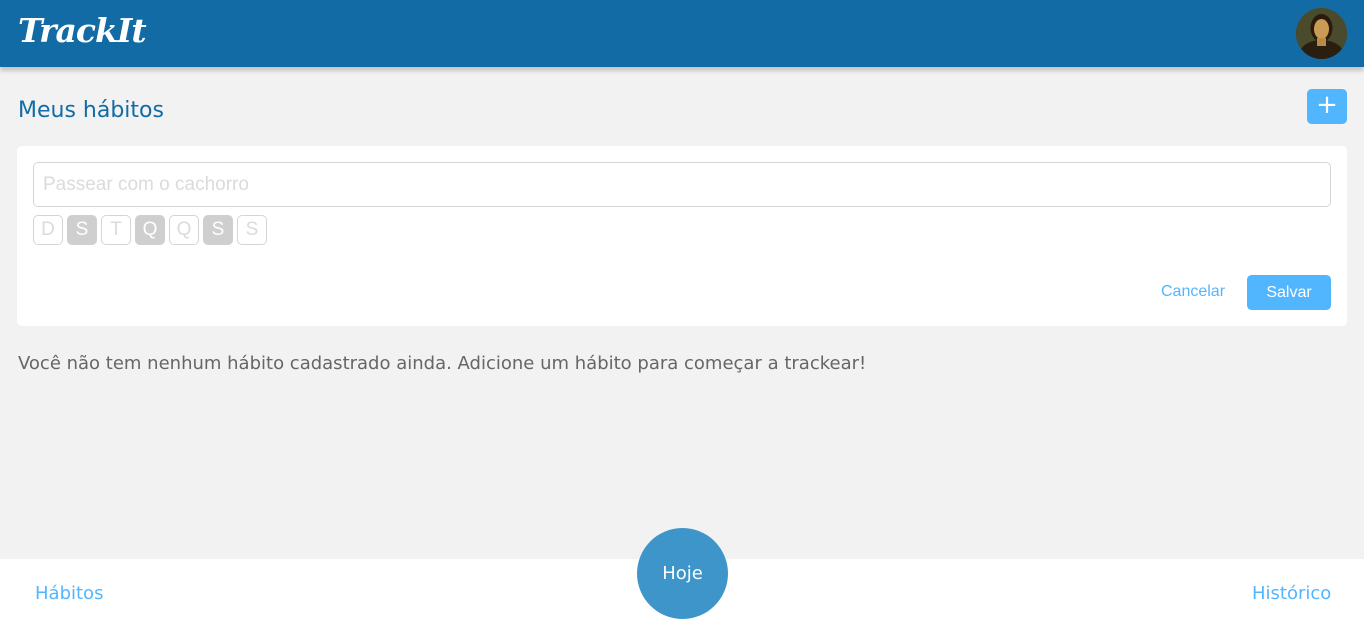 The image size is (1364, 622). Describe the element at coordinates (1327, 106) in the screenshot. I see `add-habit-button: +` at that location.